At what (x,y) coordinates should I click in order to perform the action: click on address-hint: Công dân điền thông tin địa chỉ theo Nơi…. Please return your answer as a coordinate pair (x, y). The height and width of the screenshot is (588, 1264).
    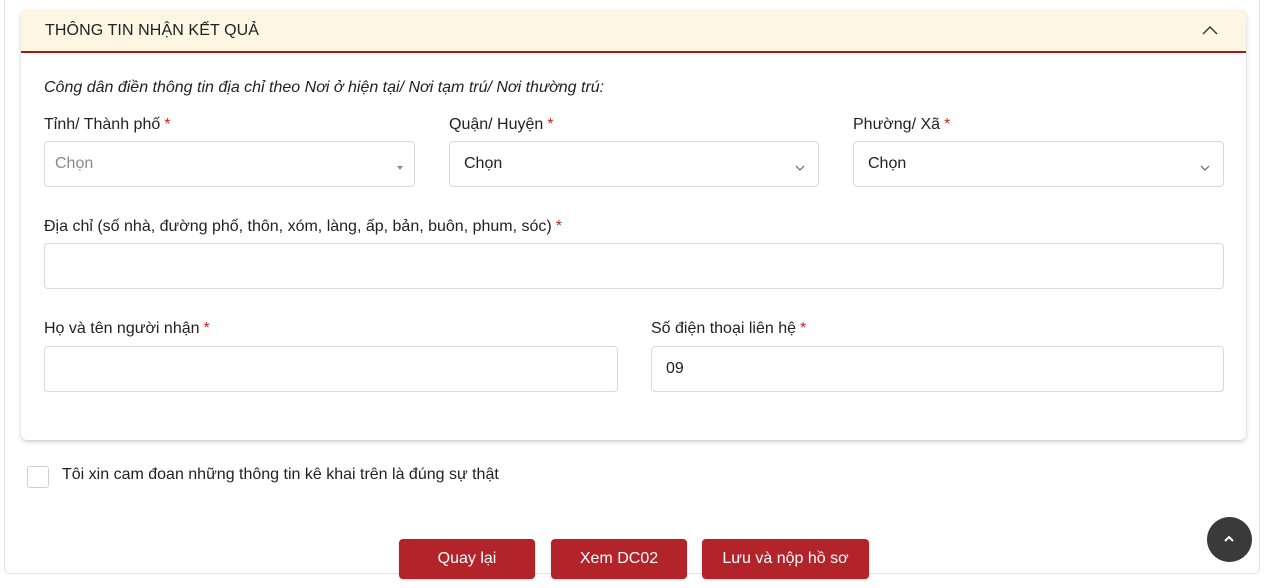
    Looking at the image, I should click on (324, 87).